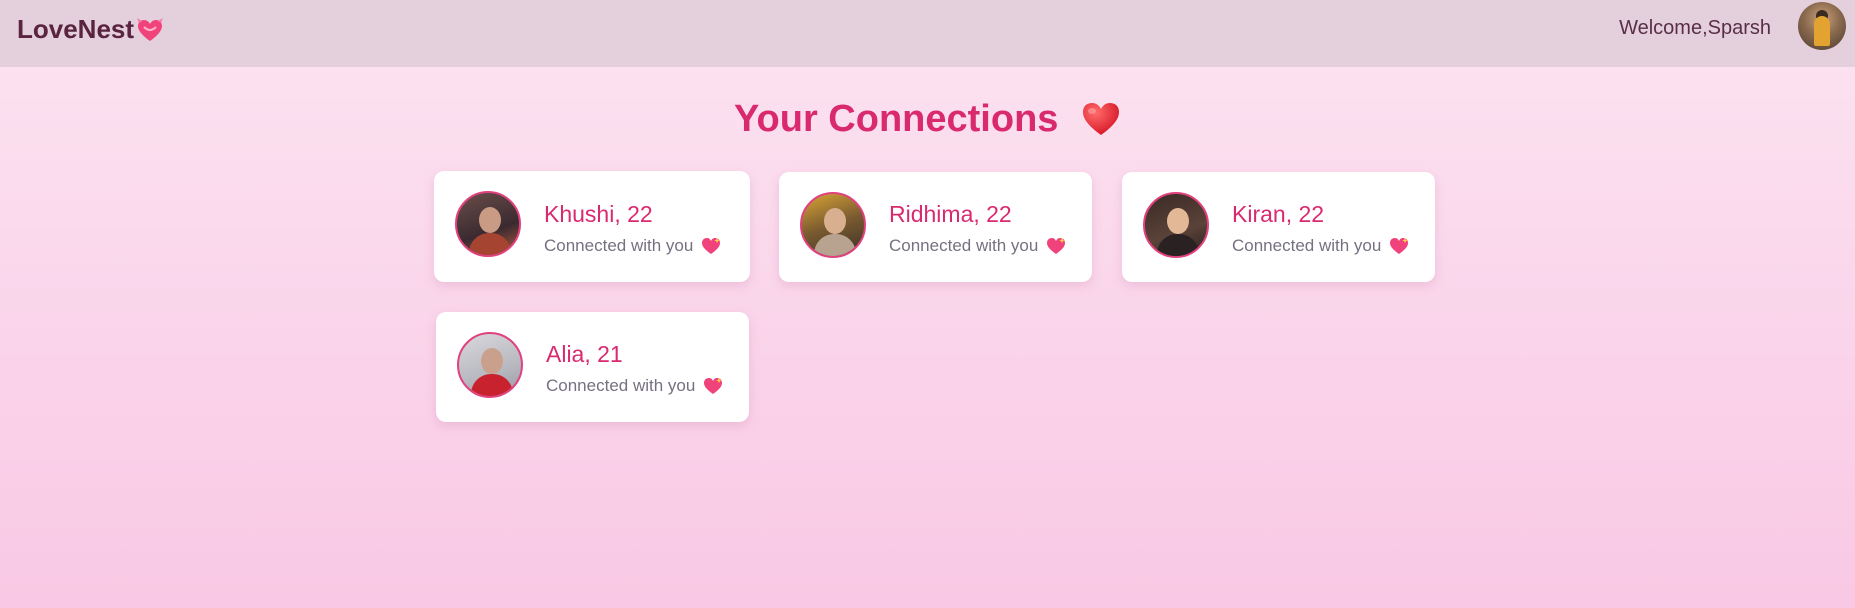 This screenshot has width=1855, height=608. What do you see at coordinates (1695, 28) in the screenshot?
I see `welcome-message: Welcome,Sparsh` at bounding box center [1695, 28].